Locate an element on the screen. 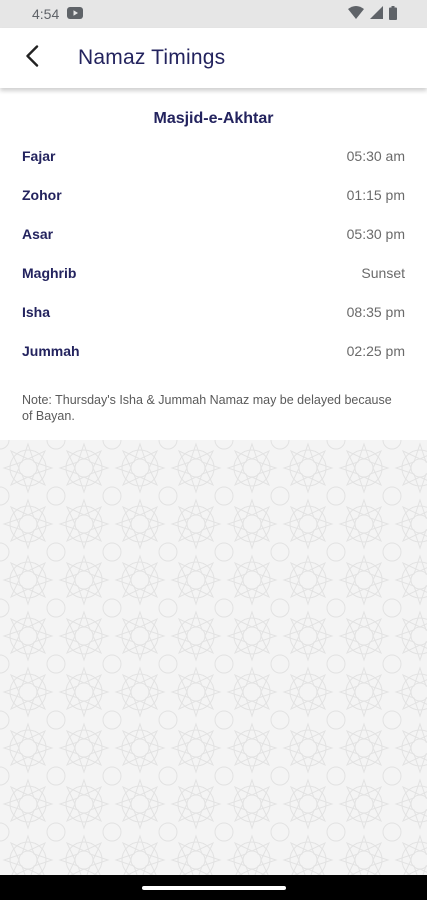 The image size is (427, 900). timing-row-asar: Asar 05:30 pm is located at coordinates (213, 233).